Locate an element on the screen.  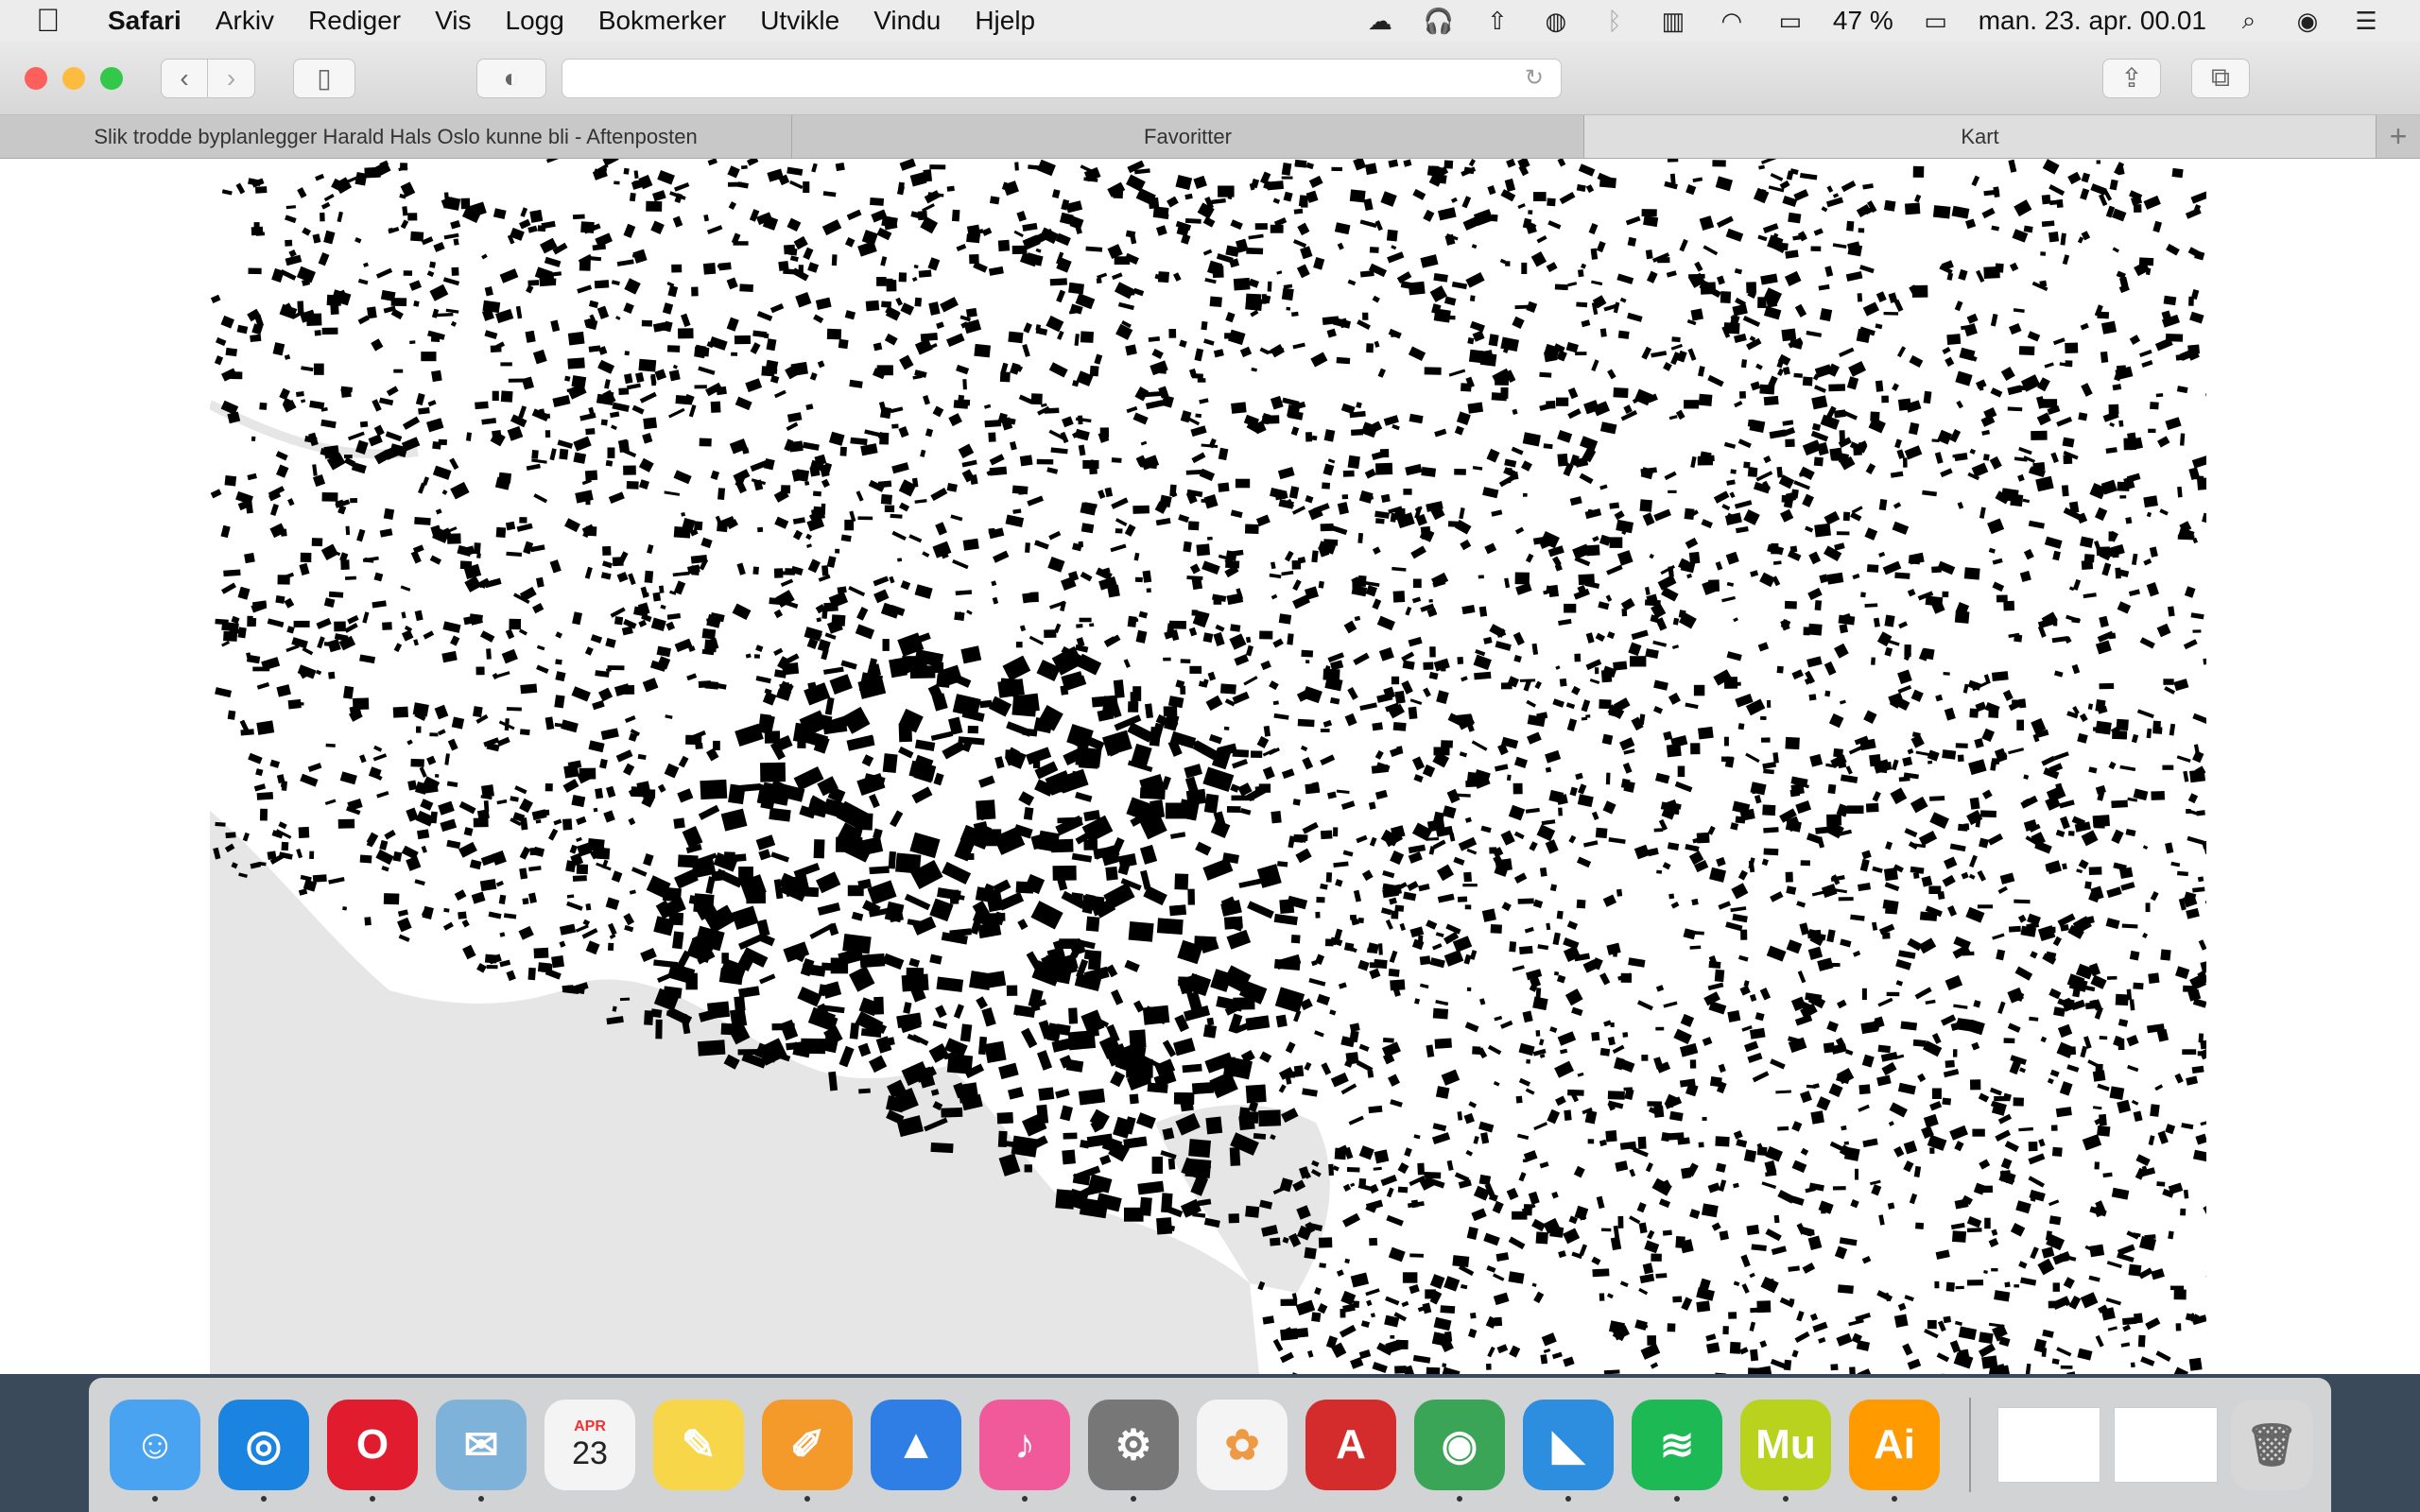
system-preferences-icon: ⚙ is located at coordinates (1133, 1451).